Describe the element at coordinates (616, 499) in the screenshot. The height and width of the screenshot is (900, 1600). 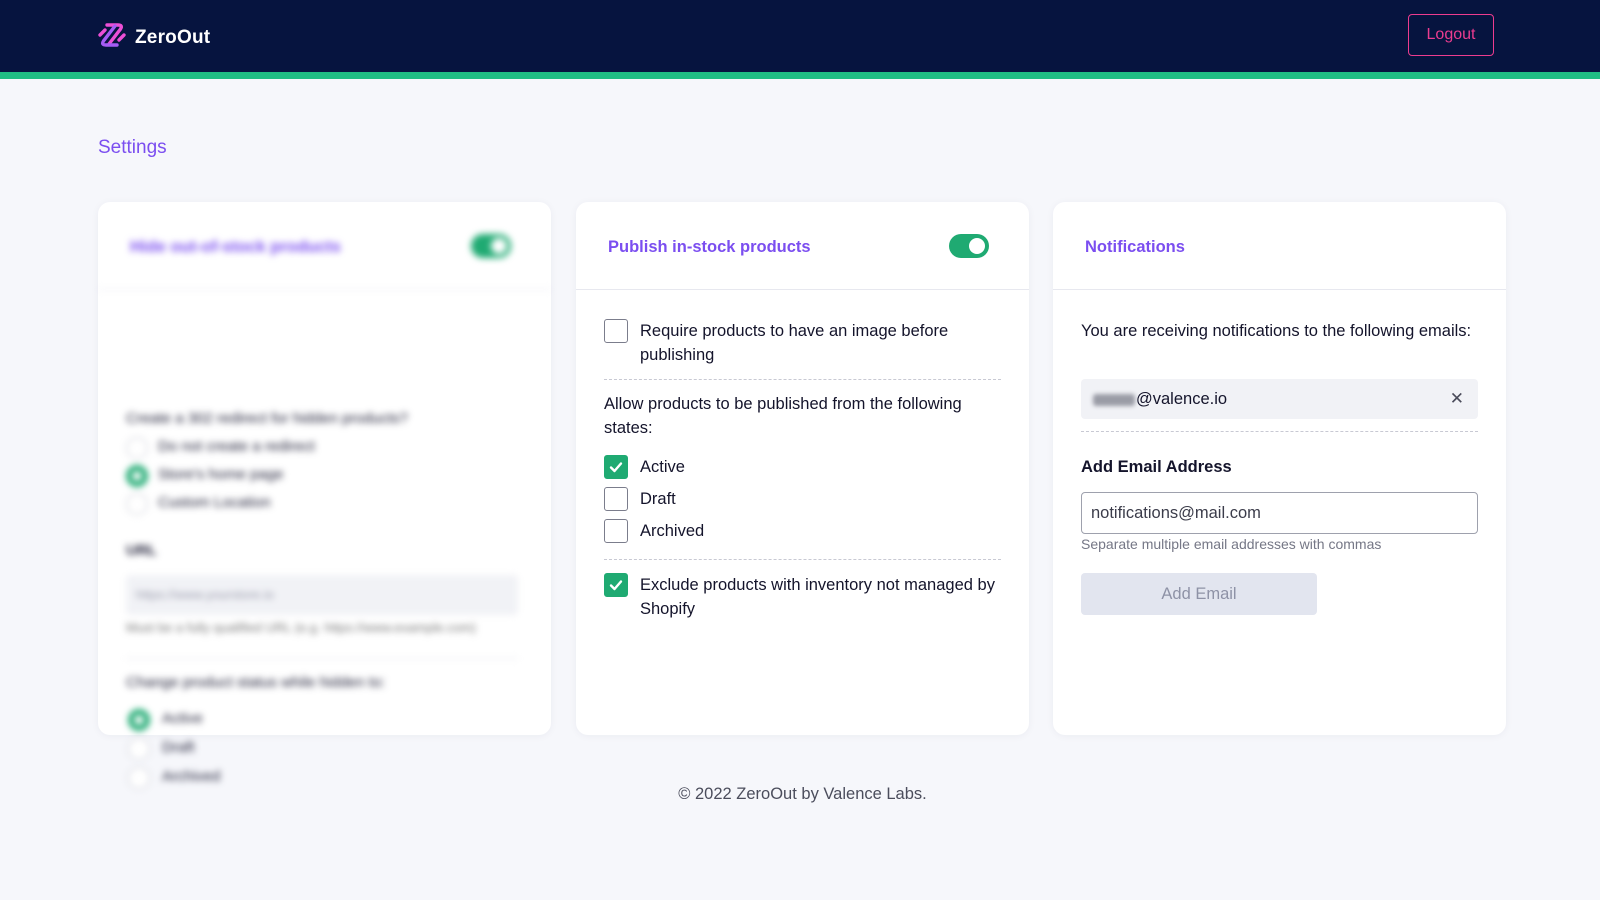
I see `state-draft-checkbox` at that location.